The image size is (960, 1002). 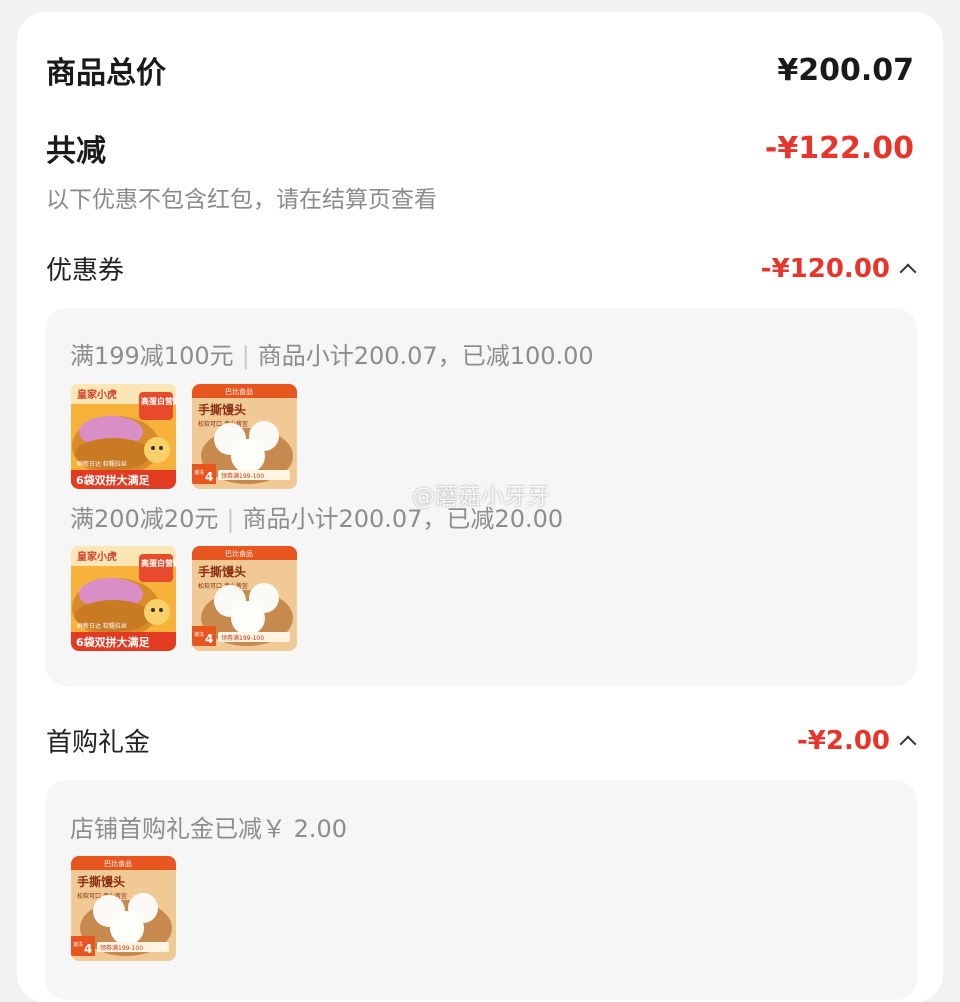 What do you see at coordinates (480, 70) in the screenshot?
I see `total-row: 商品总价 ¥200.07` at bounding box center [480, 70].